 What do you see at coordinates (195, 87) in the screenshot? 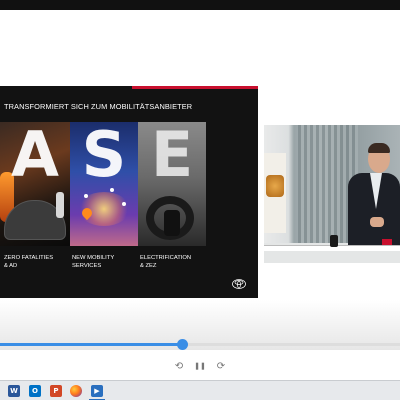
I see `slide-accent-line` at bounding box center [195, 87].